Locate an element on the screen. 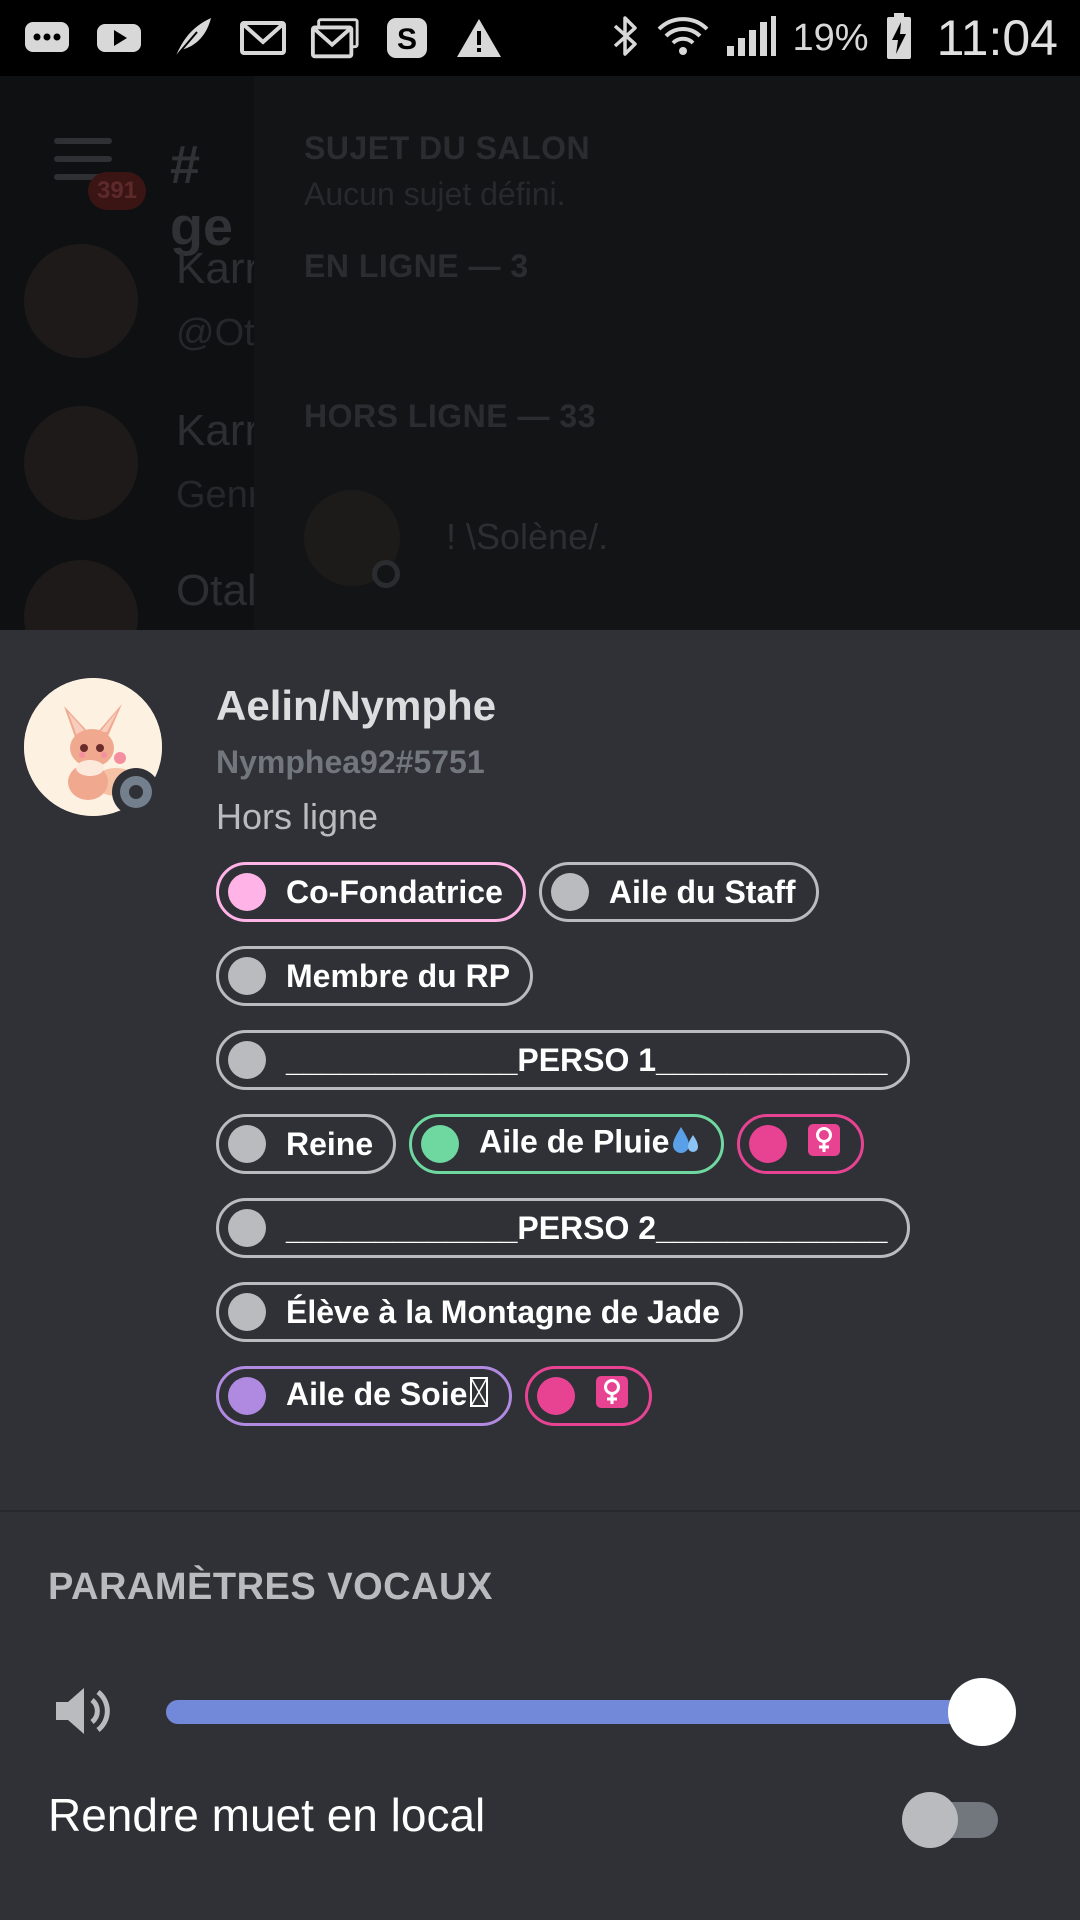 This screenshot has width=1080, height=1920. topic-value: Aucun sujet défini. is located at coordinates (435, 194).